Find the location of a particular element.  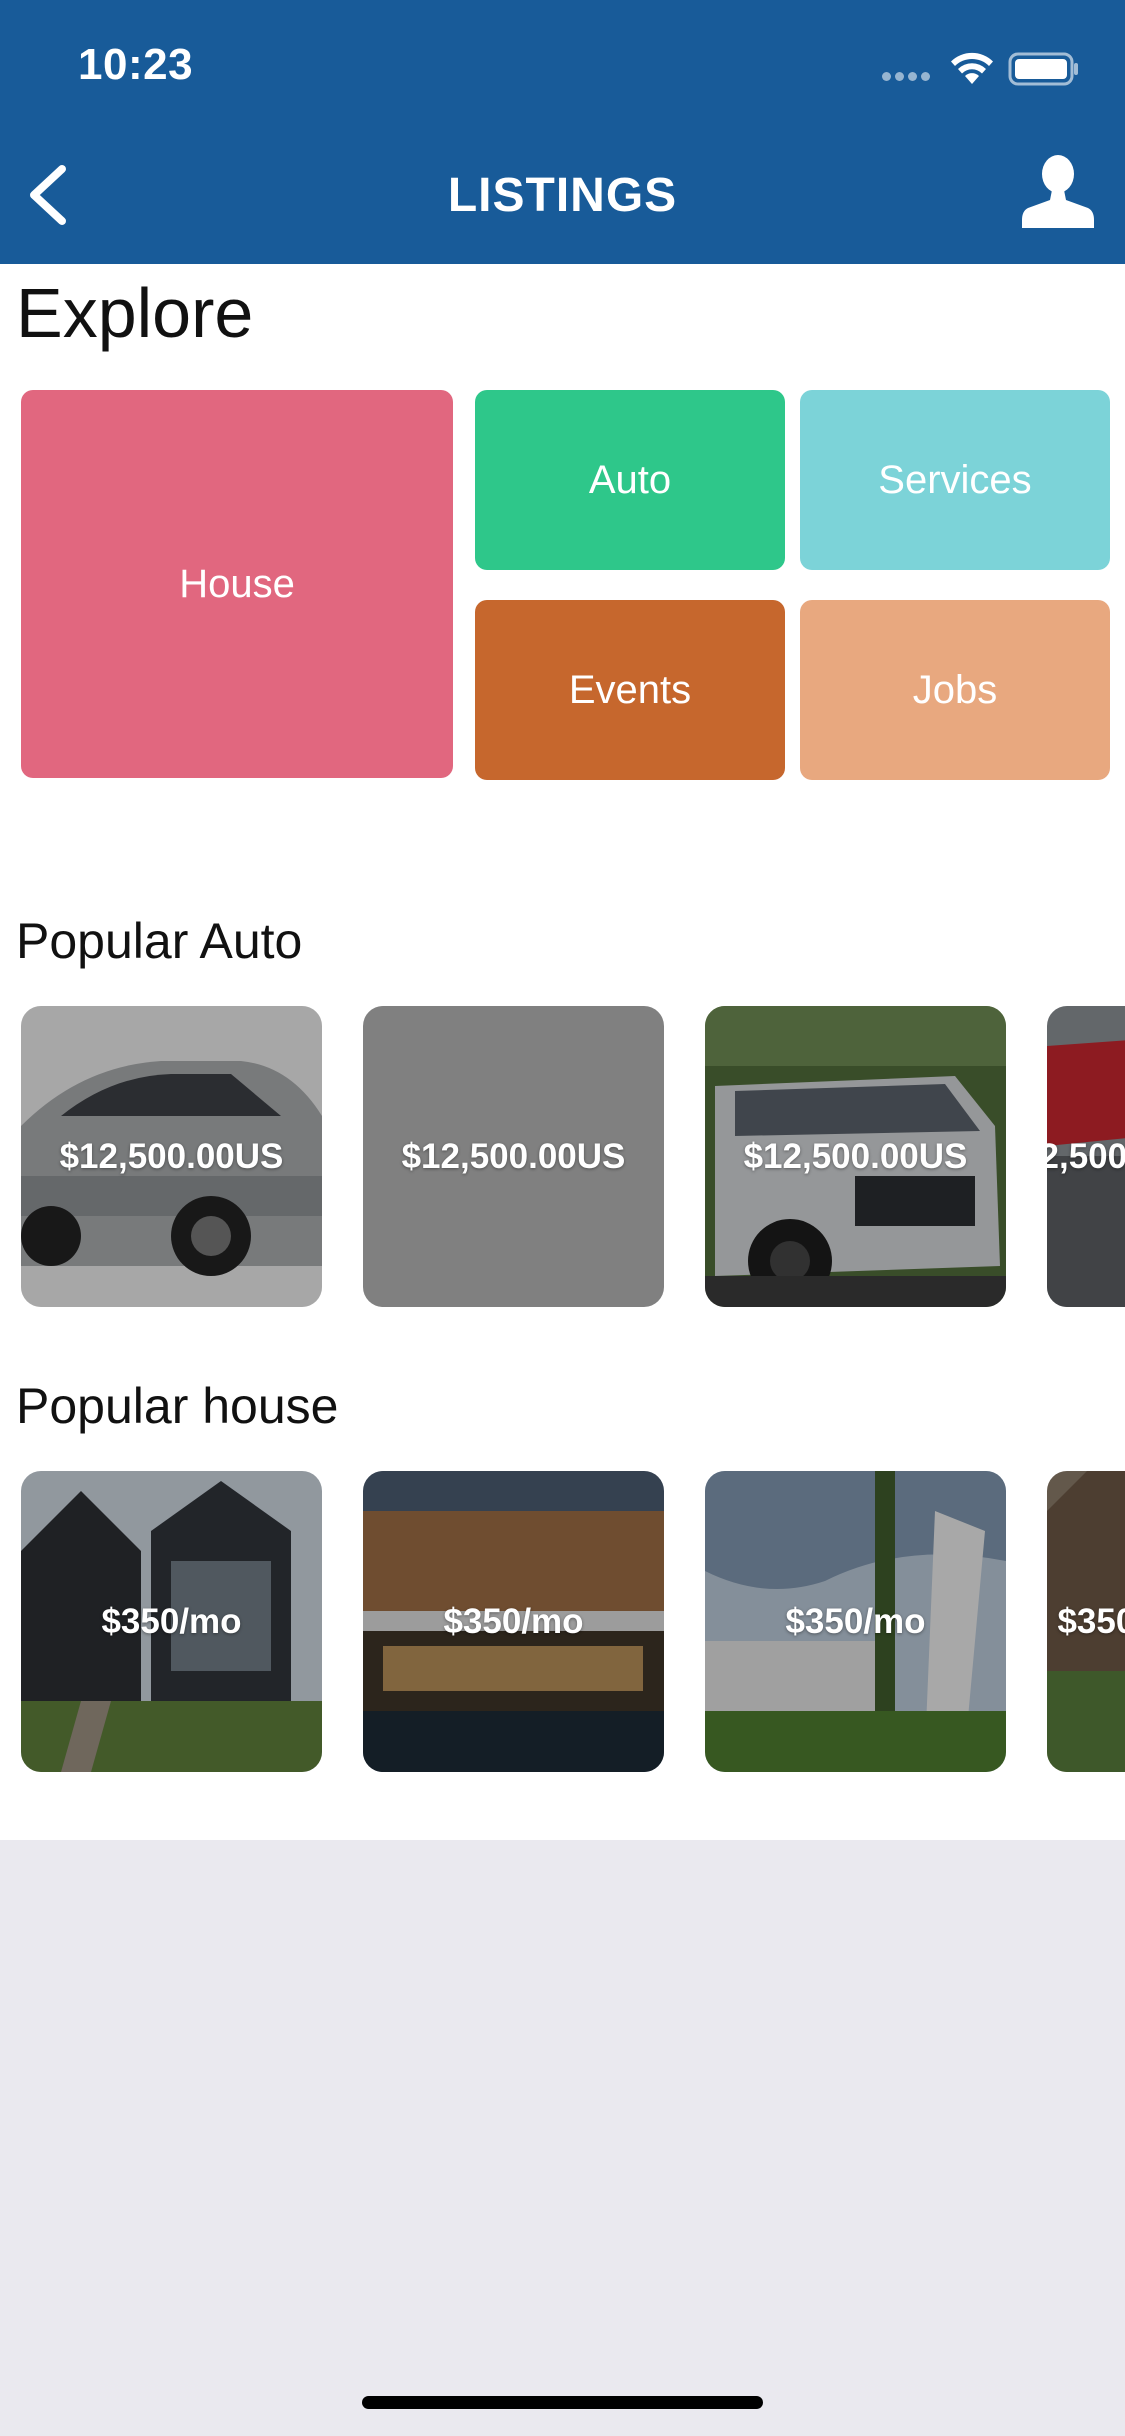

page-title: LISTINGS is located at coordinates (562, 195).